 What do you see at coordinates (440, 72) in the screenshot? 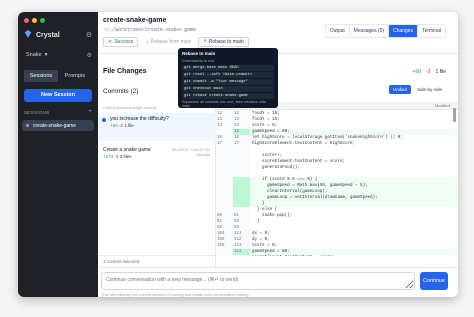
I see `files-count: 1 file` at bounding box center [440, 72].